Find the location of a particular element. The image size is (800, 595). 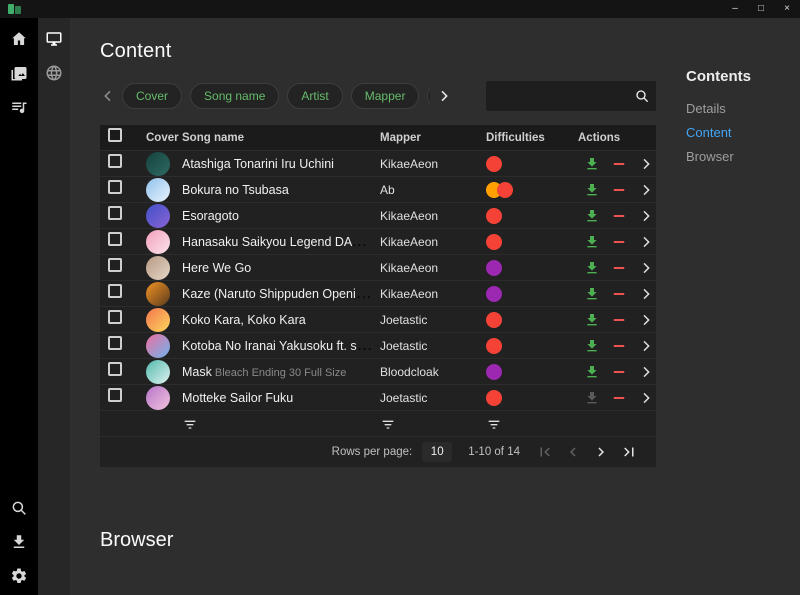

header-mapper: Mapper is located at coordinates (400, 137).